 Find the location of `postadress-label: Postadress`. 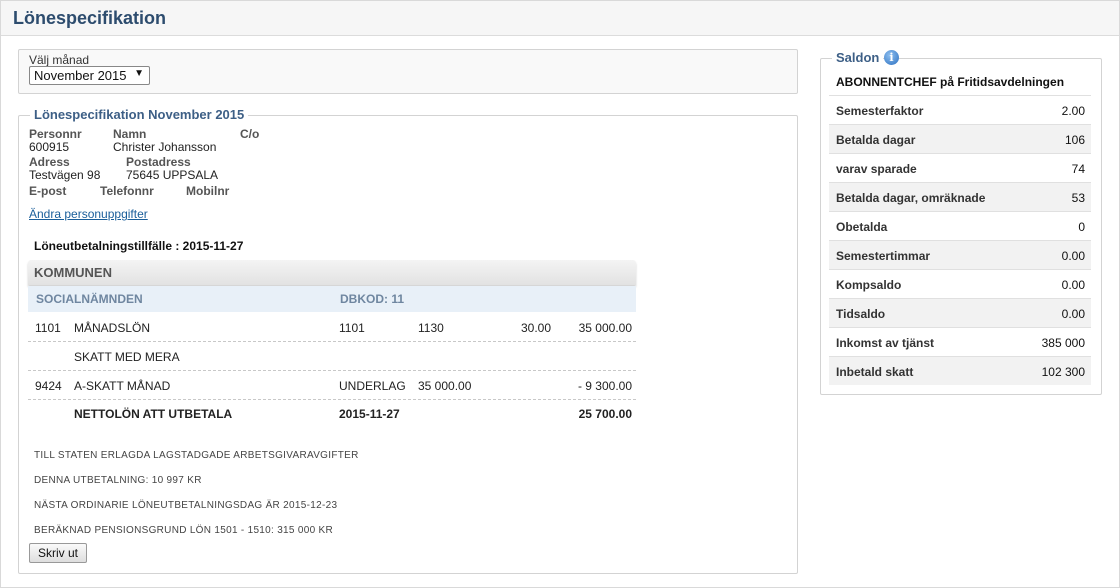

postadress-label: Postadress is located at coordinates (158, 162).